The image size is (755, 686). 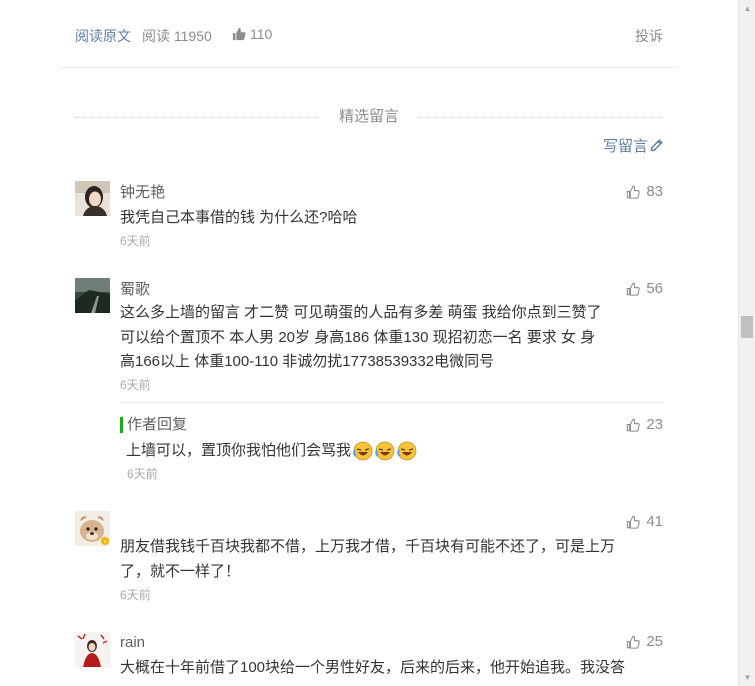 I want to click on author-reply: 作者回复 23 上墙可以，置顶你我怕他们会骂我 6天前, so click(x=391, y=450).